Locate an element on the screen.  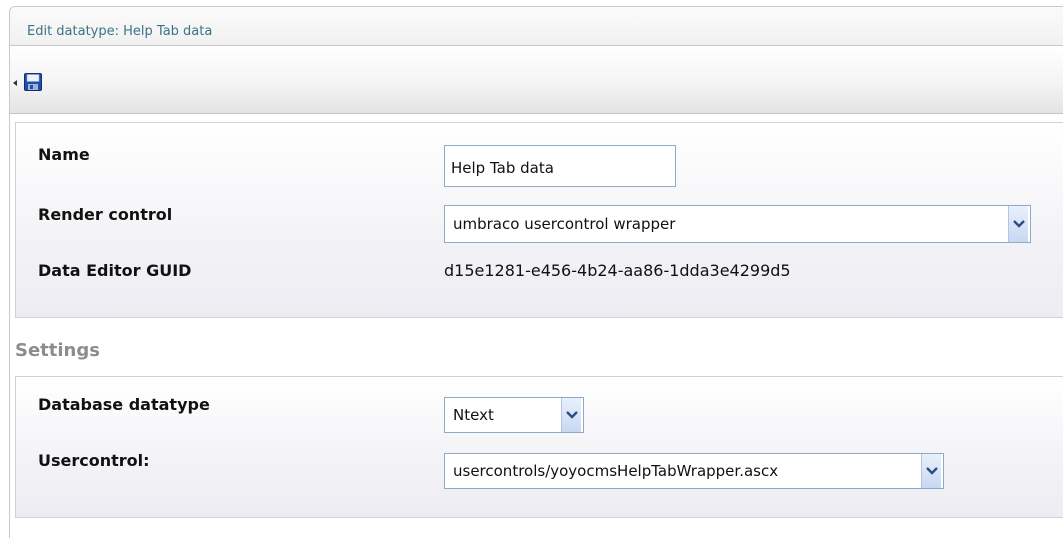
usercontrol-select: usercontrols/yoyocmsHelpTabWrapper.ascx is located at coordinates (694, 471).